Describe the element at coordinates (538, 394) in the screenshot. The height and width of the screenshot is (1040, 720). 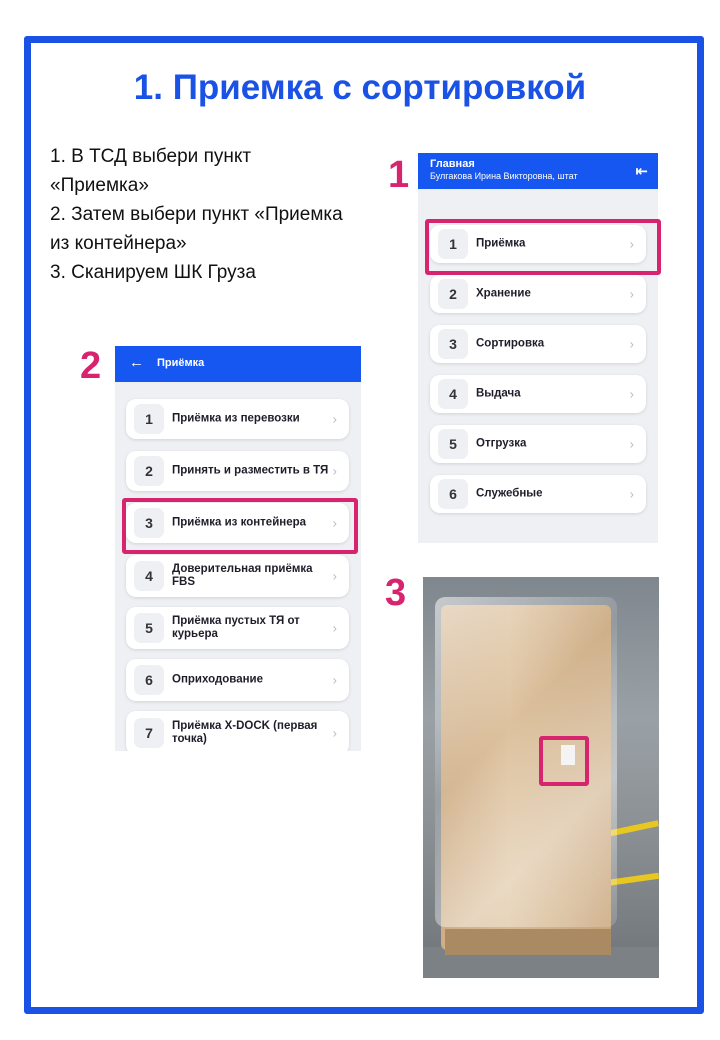
I see `menu-item-vydacha: 4 Выдача ›` at that location.